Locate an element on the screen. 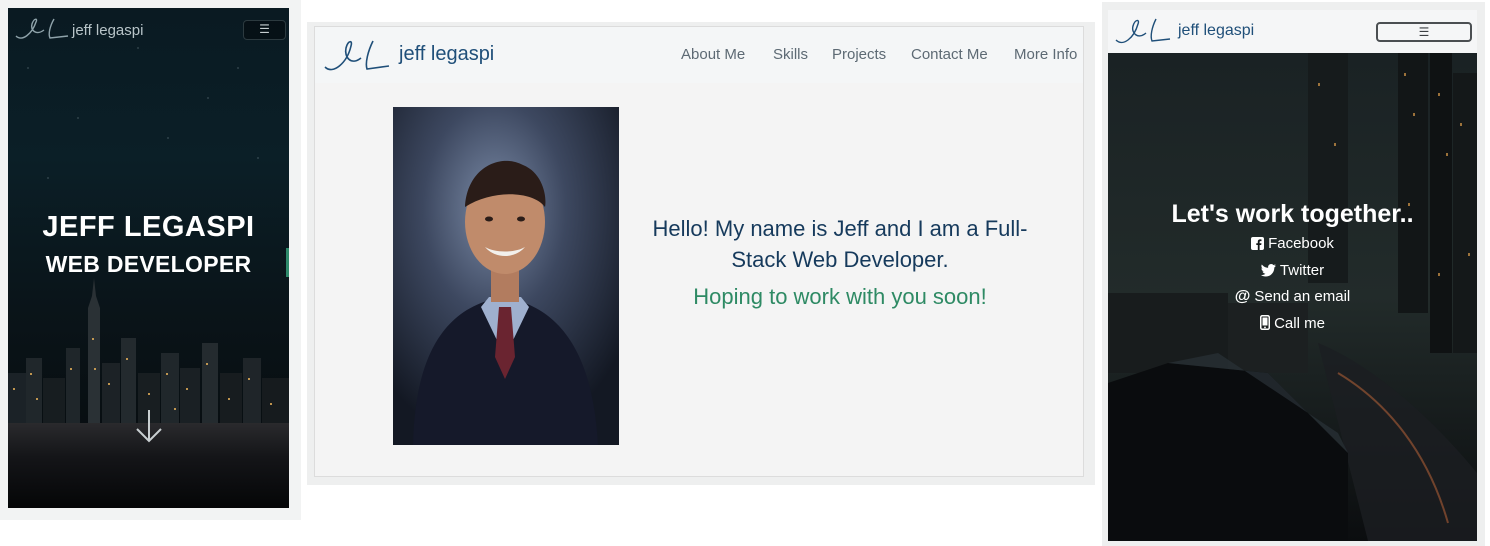  call-label: Call me is located at coordinates (1299, 323).